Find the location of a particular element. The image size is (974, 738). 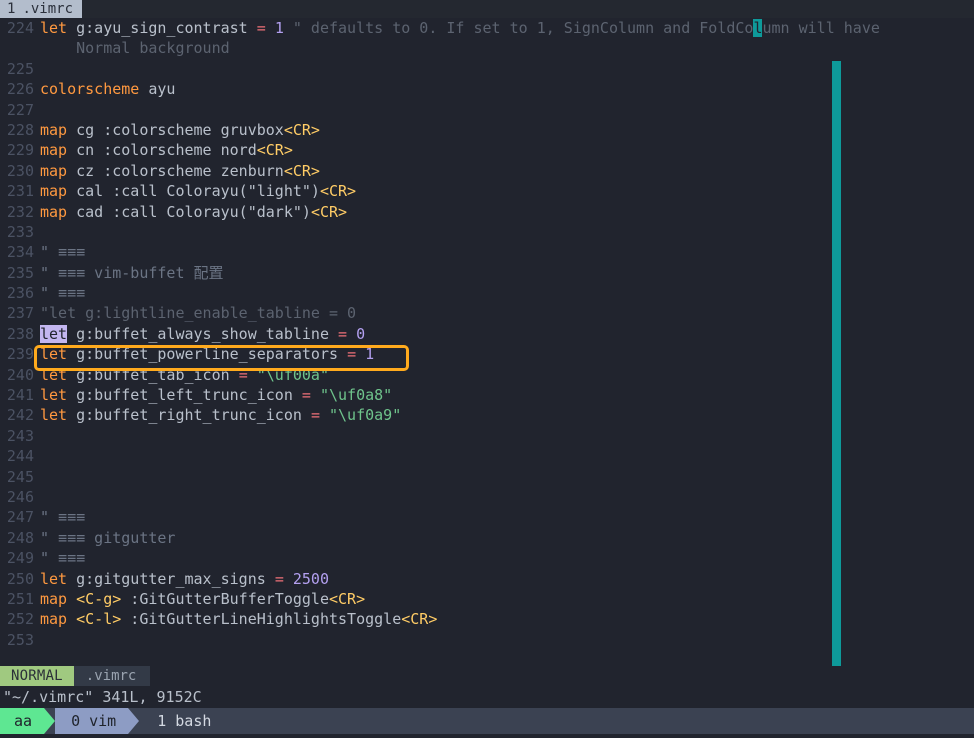

line-content: let g:buffet_right_trunc_icon = "\uf0a9" is located at coordinates (217, 415).